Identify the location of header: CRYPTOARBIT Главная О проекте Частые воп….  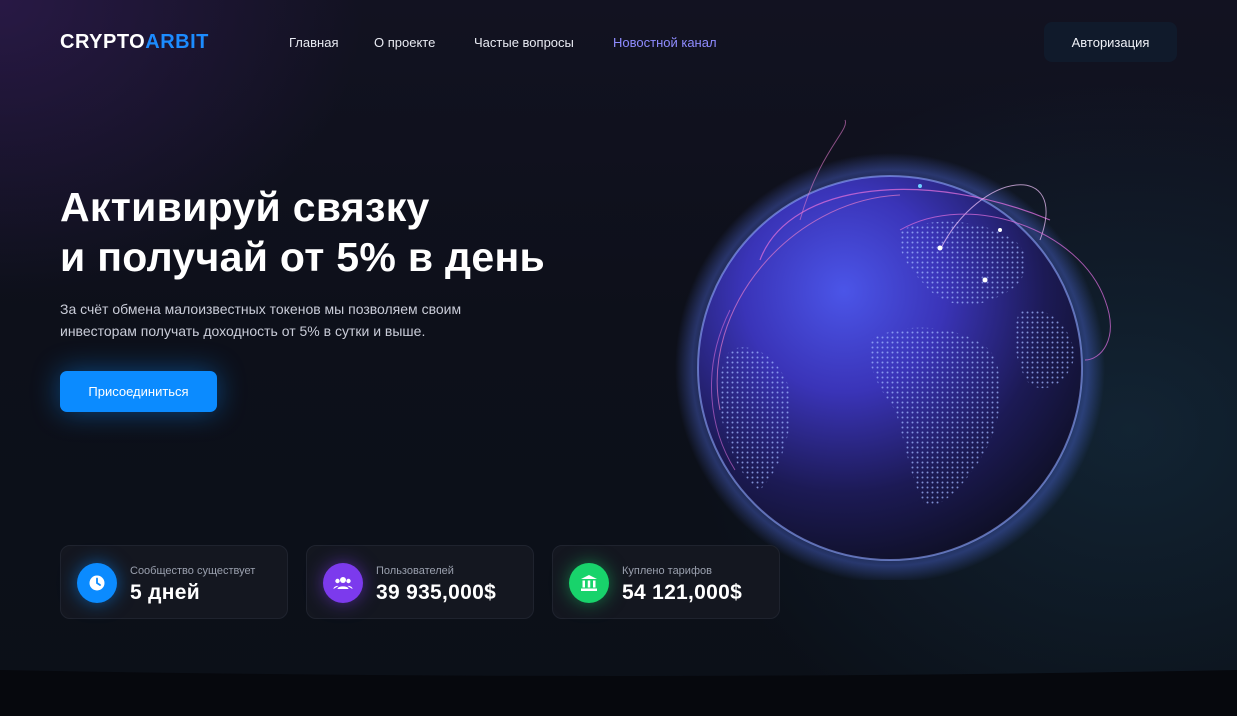
(618, 42).